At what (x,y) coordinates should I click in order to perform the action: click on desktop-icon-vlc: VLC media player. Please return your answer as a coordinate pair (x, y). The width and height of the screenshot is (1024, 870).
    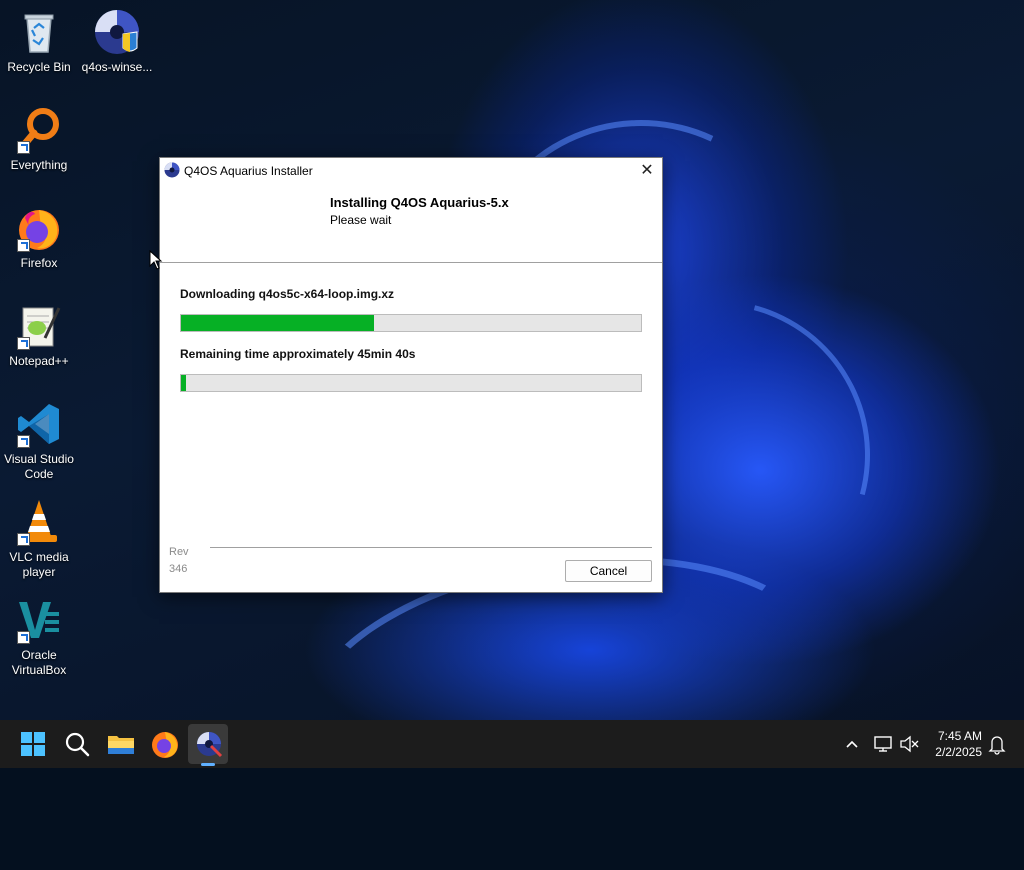
    Looking at the image, I should click on (39, 539).